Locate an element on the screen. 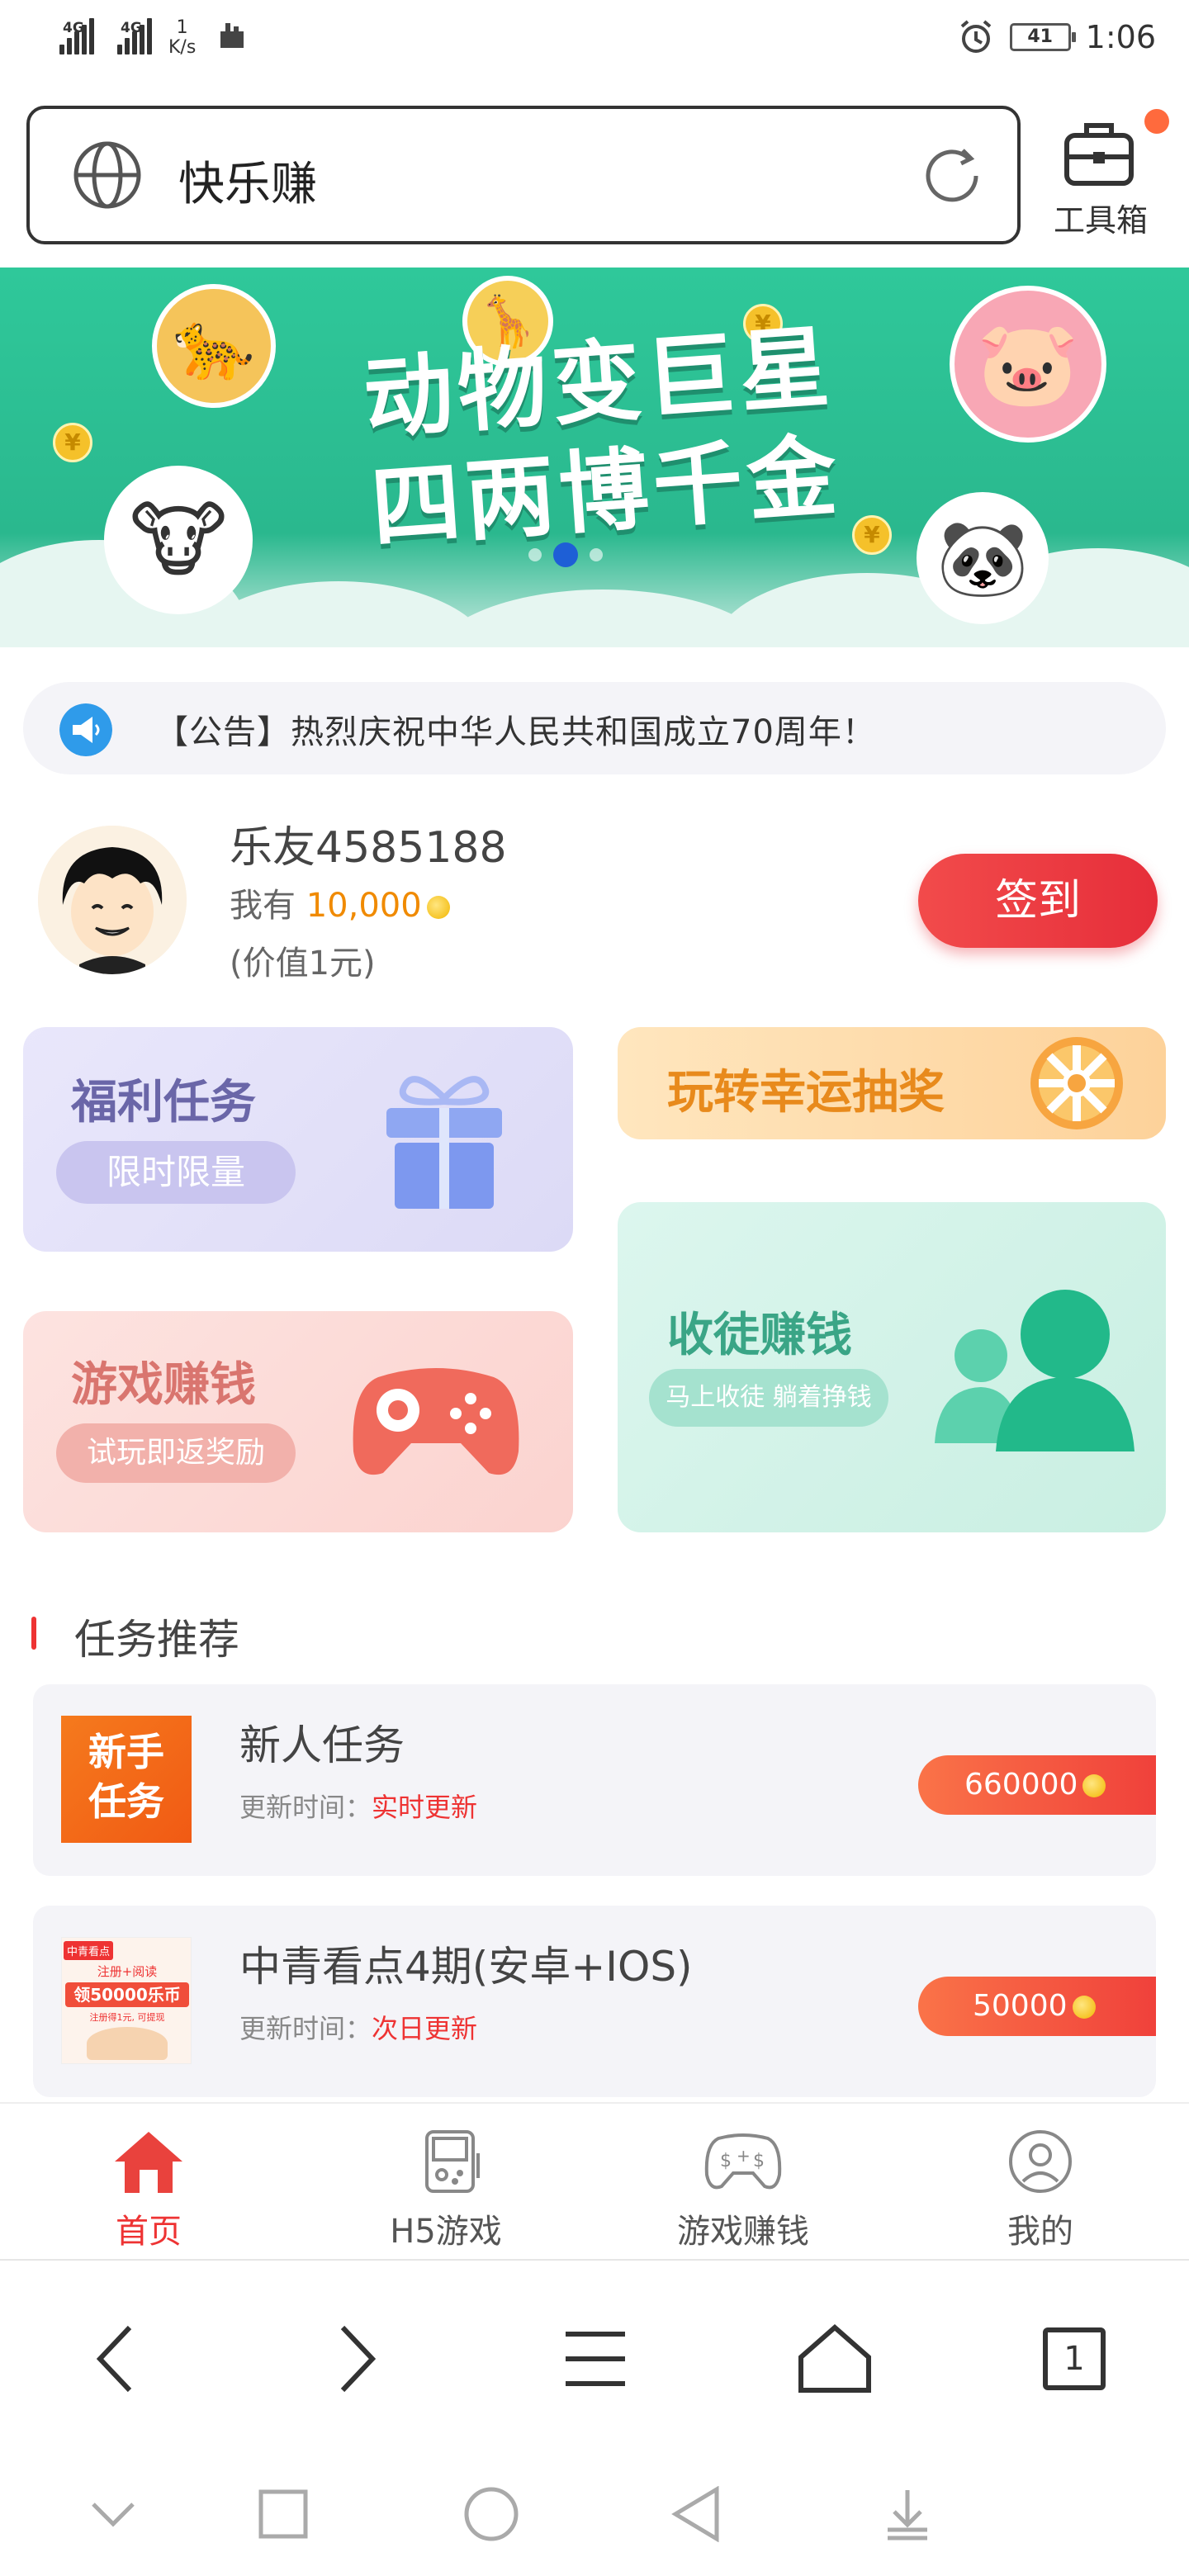  welfare-tag: 限时限量 is located at coordinates (176, 1172).